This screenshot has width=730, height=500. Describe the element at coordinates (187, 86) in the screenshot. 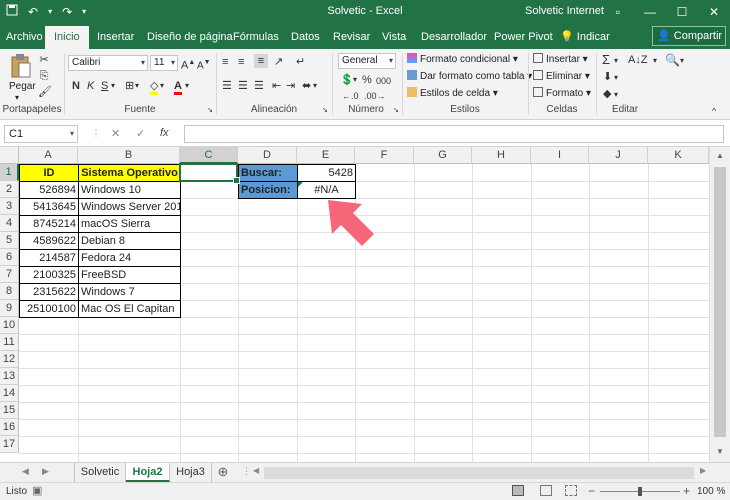

I see `font-color-dropdown-icon: ▾` at that location.